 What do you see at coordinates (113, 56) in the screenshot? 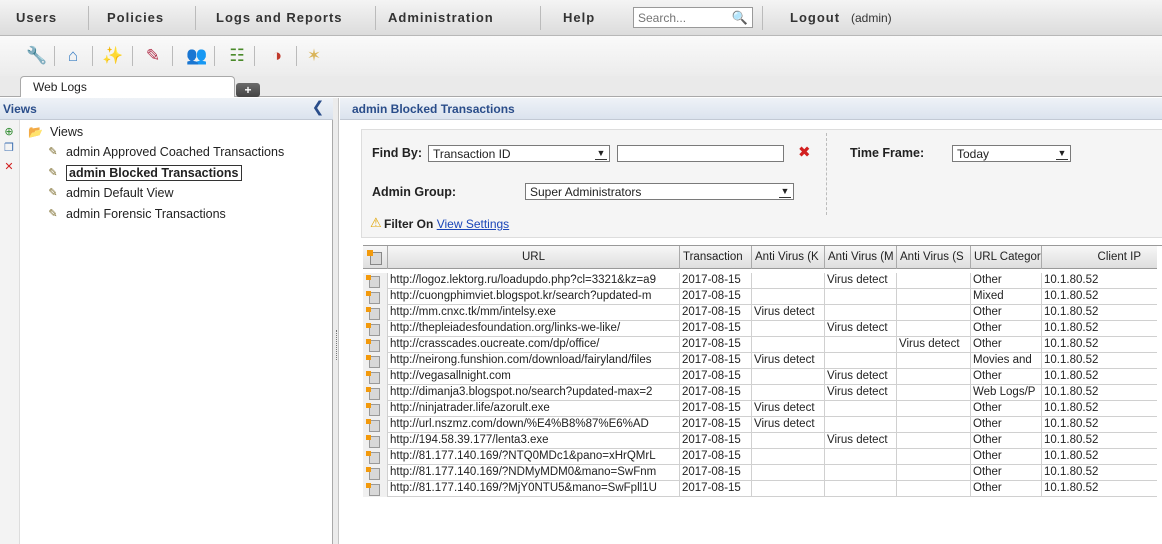
I see `wand-icon: ✨` at bounding box center [113, 56].